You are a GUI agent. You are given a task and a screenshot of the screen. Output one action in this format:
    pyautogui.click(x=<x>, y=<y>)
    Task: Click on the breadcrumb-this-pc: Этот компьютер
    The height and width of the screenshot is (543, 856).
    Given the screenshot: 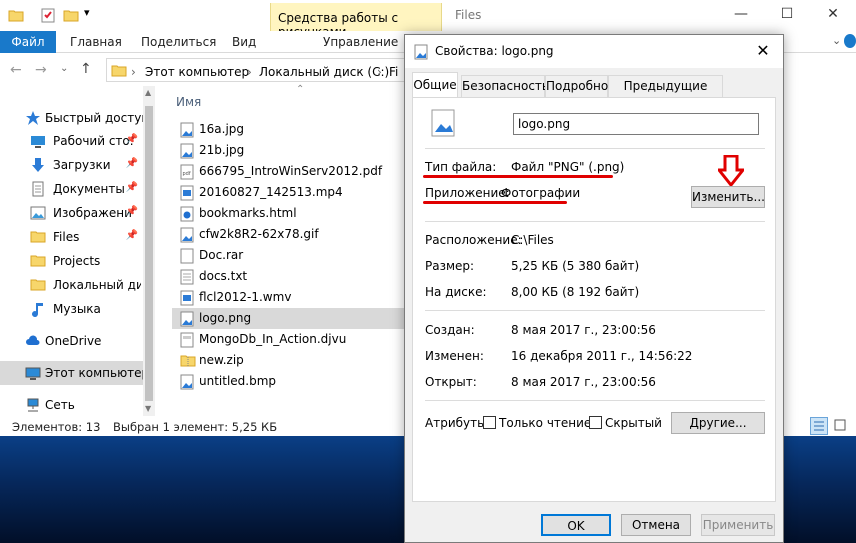 What is the action you would take?
    pyautogui.click(x=197, y=72)
    